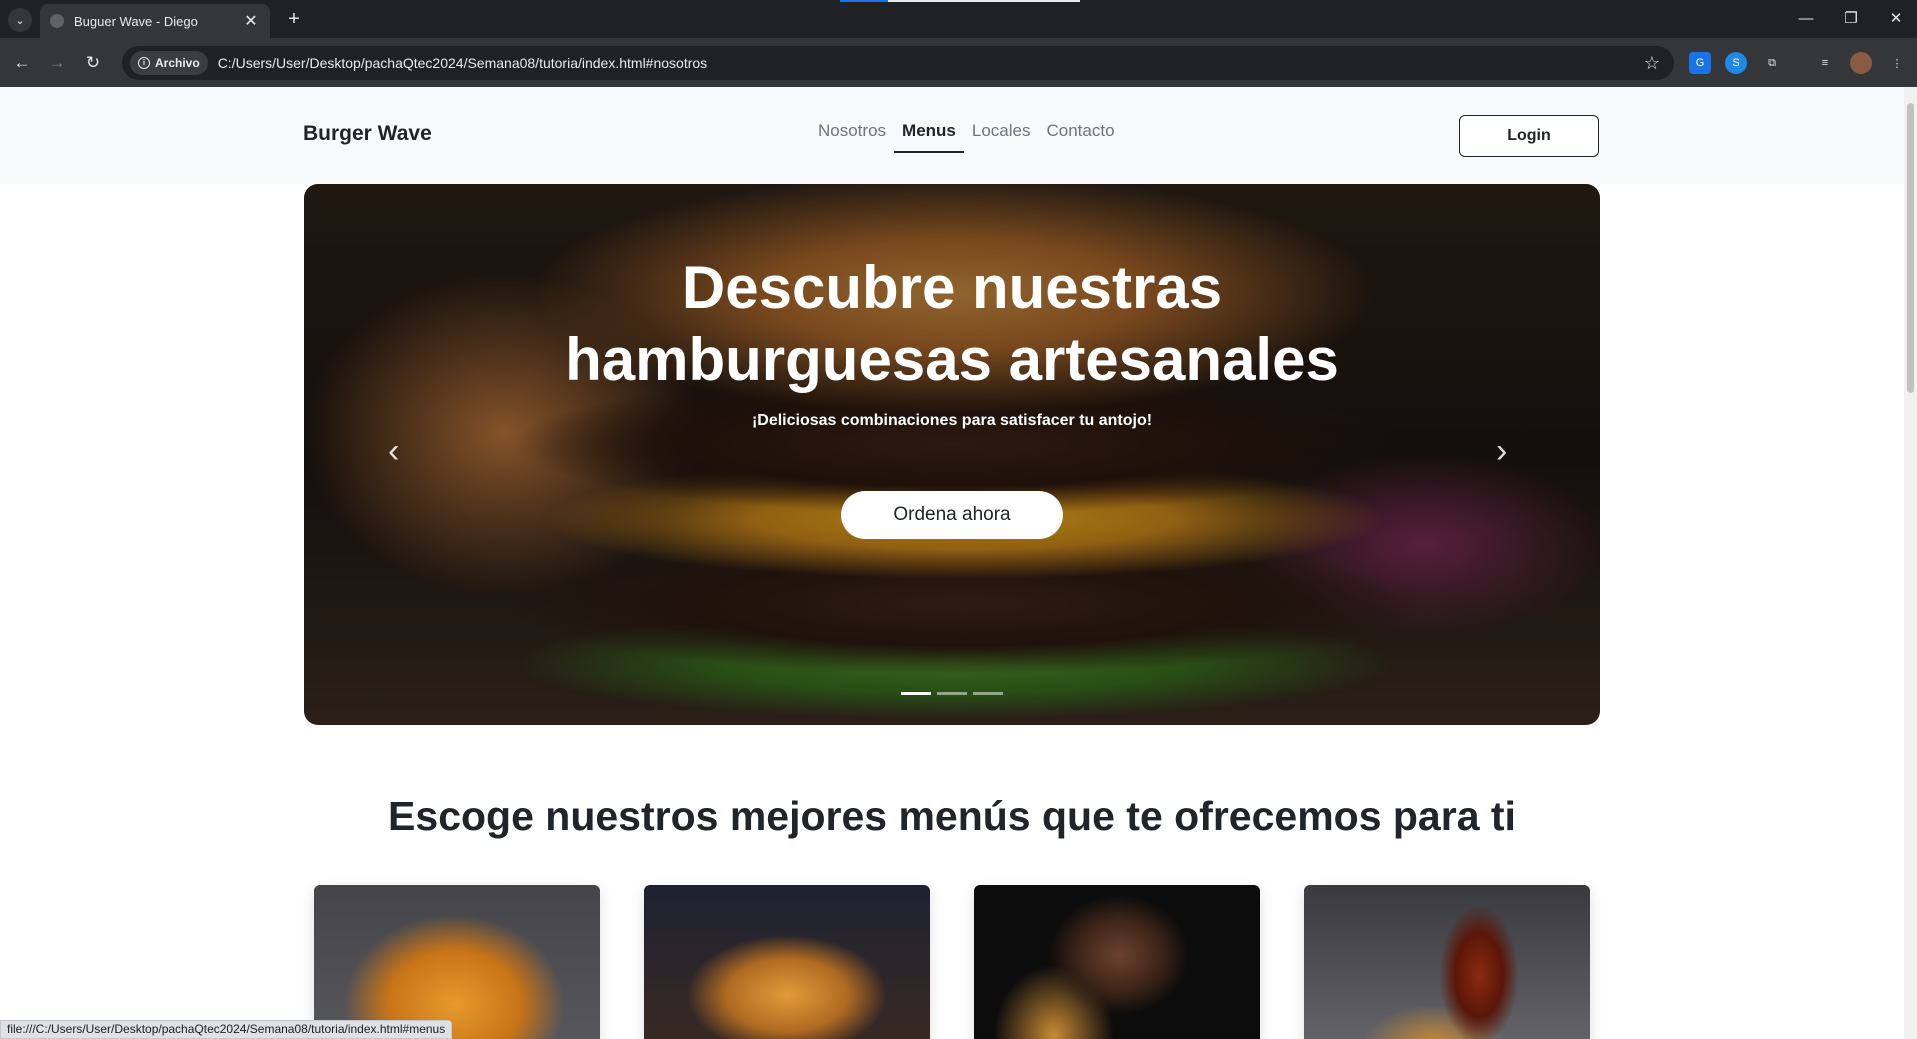 The height and width of the screenshot is (1039, 1917). What do you see at coordinates (57, 21) in the screenshot?
I see `tab-favicon-icon` at bounding box center [57, 21].